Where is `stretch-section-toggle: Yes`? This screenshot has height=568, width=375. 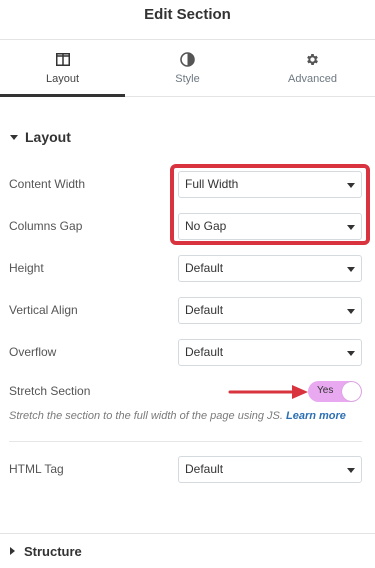 stretch-section-toggle: Yes is located at coordinates (335, 391).